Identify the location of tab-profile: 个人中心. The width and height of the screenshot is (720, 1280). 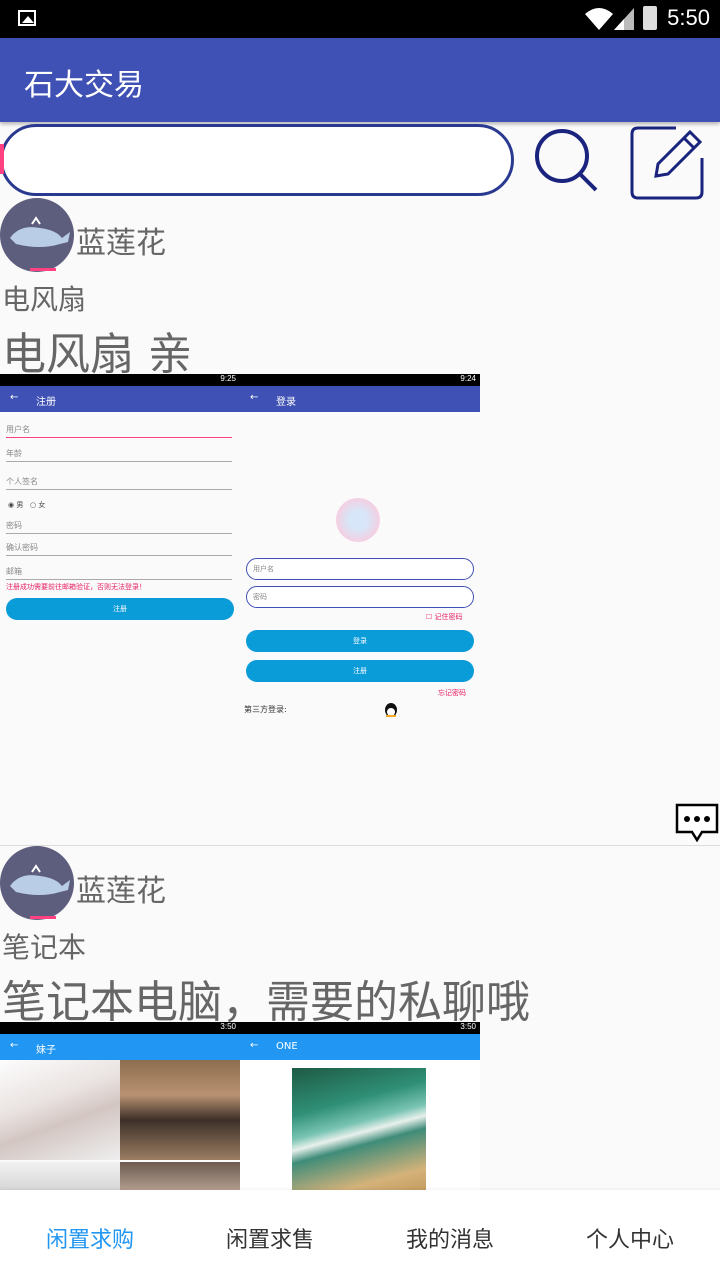
(630, 1238).